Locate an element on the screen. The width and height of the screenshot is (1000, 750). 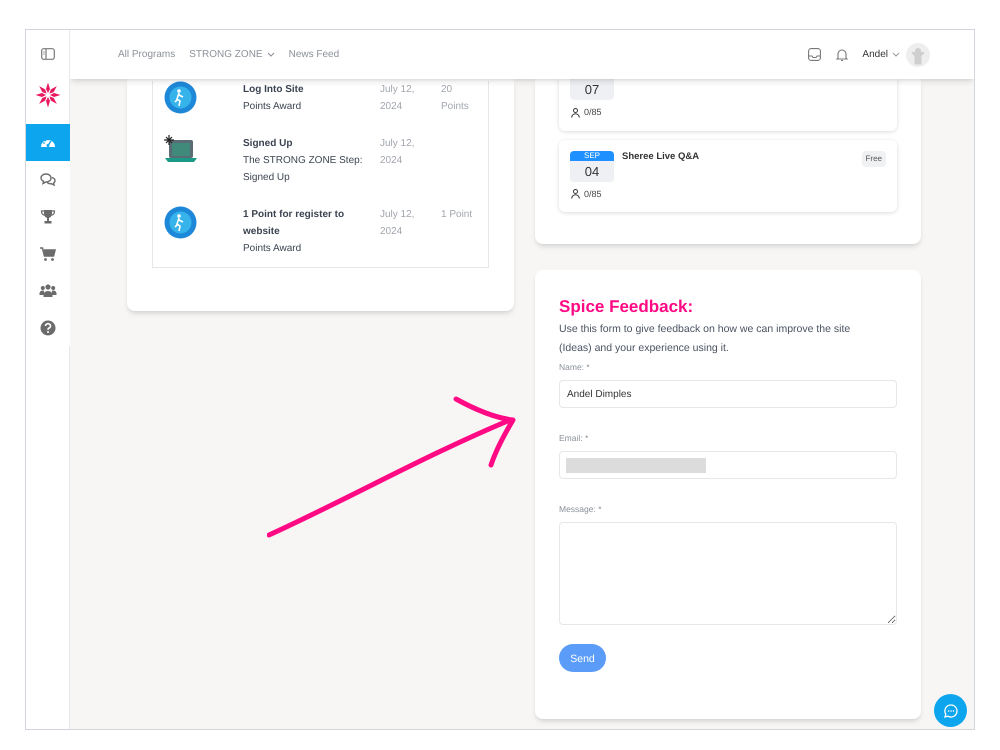
field-label: Name: * is located at coordinates (575, 367).